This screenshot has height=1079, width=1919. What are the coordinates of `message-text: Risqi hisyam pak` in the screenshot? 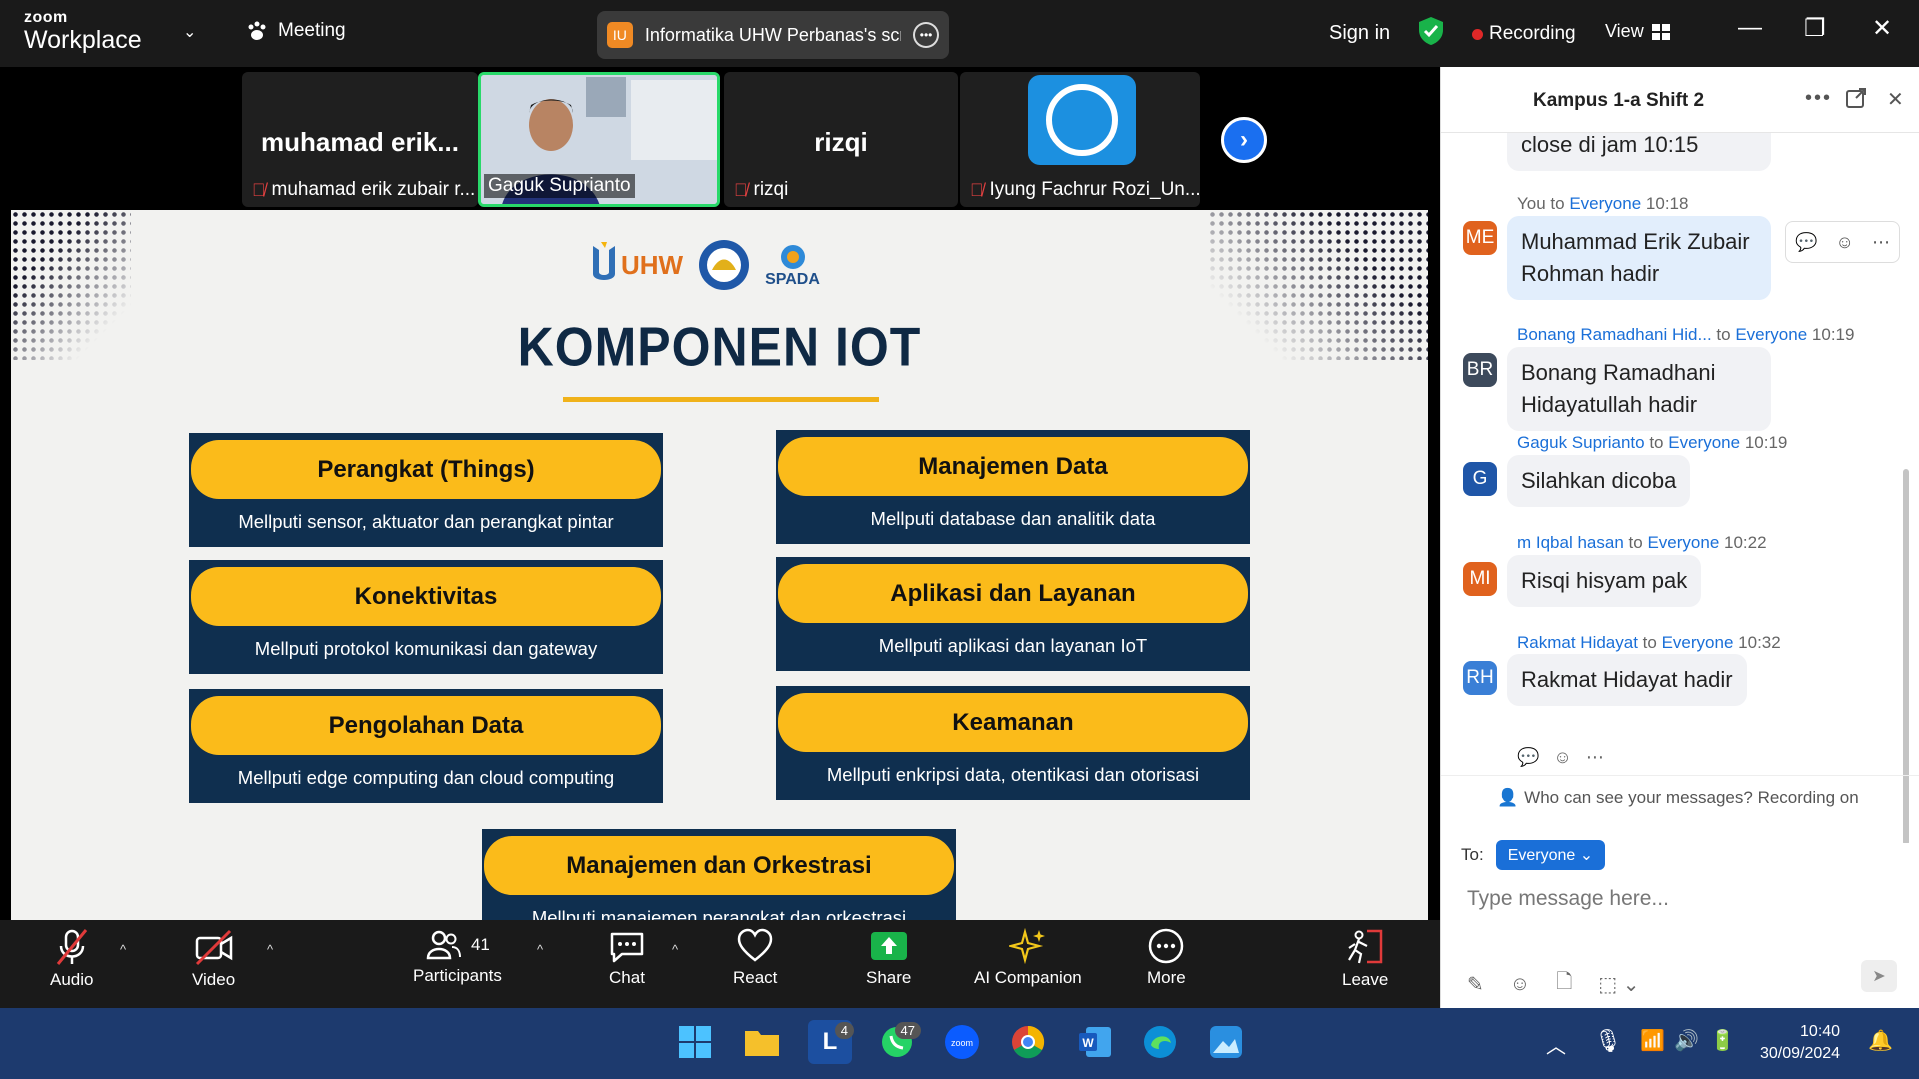 It's located at (1604, 580).